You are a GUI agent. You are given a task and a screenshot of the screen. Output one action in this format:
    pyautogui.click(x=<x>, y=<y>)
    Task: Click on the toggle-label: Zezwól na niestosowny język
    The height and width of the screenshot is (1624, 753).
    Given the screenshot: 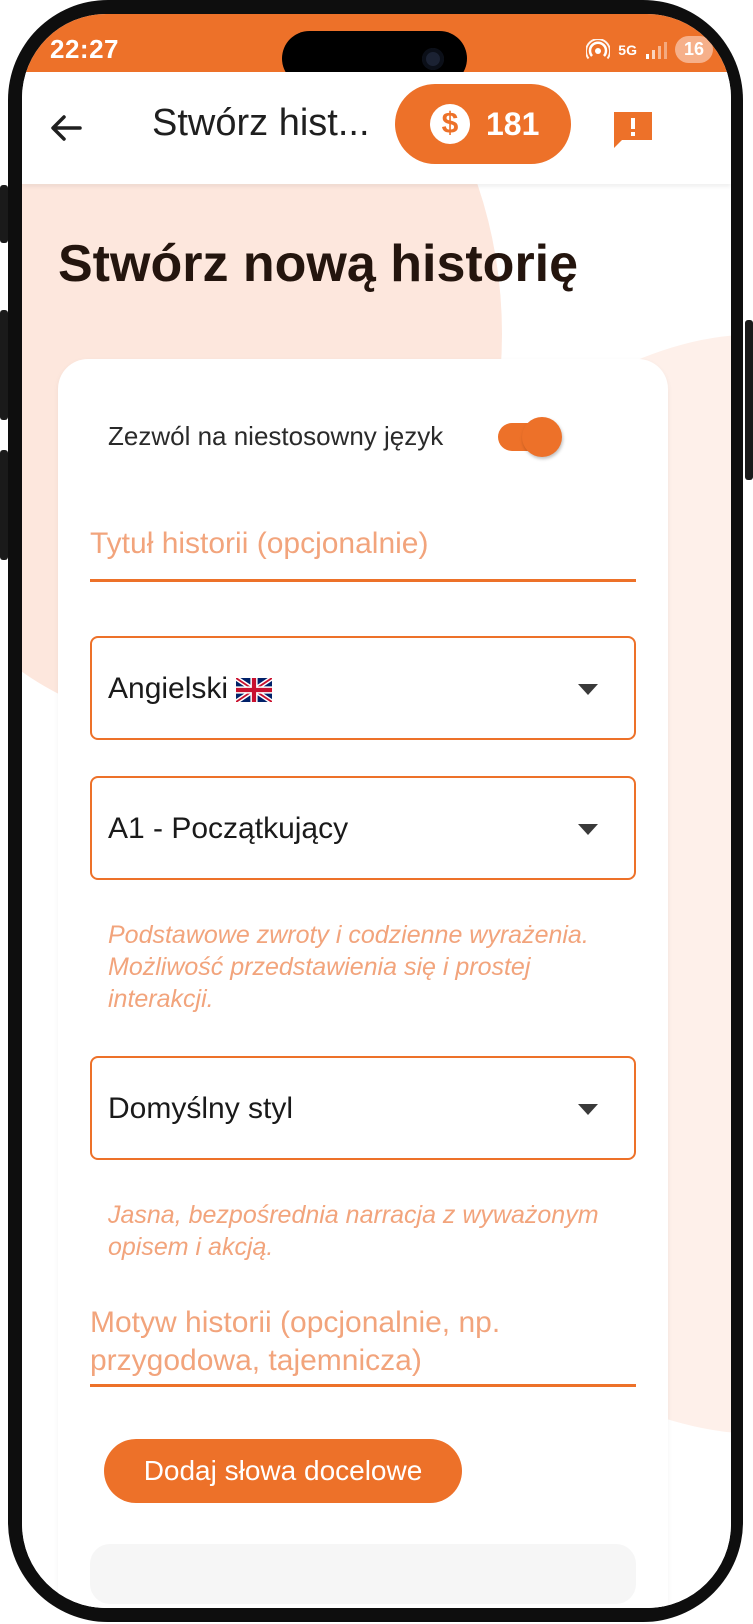 What is the action you would take?
    pyautogui.click(x=276, y=436)
    